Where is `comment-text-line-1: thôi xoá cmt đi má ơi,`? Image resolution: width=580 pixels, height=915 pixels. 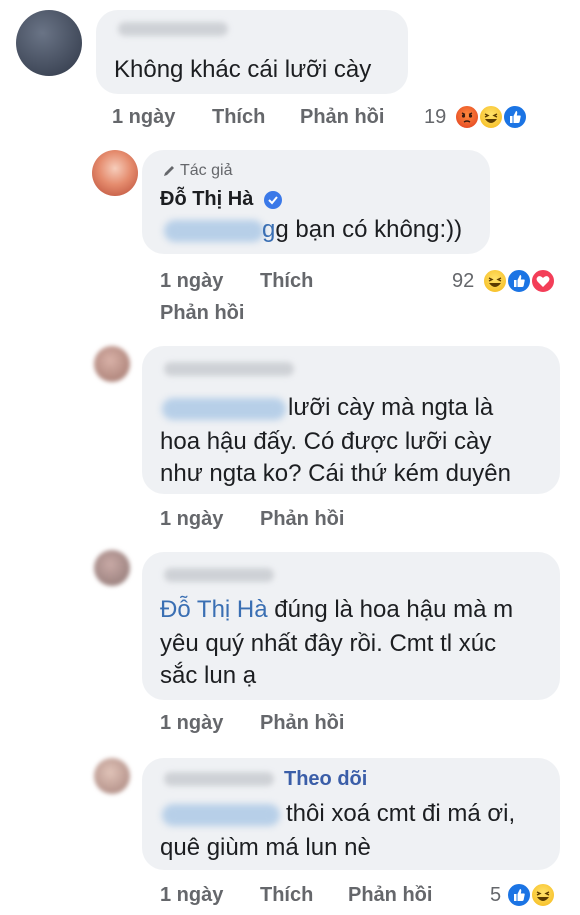 comment-text-line-1: thôi xoá cmt đi má ơi, is located at coordinates (401, 813).